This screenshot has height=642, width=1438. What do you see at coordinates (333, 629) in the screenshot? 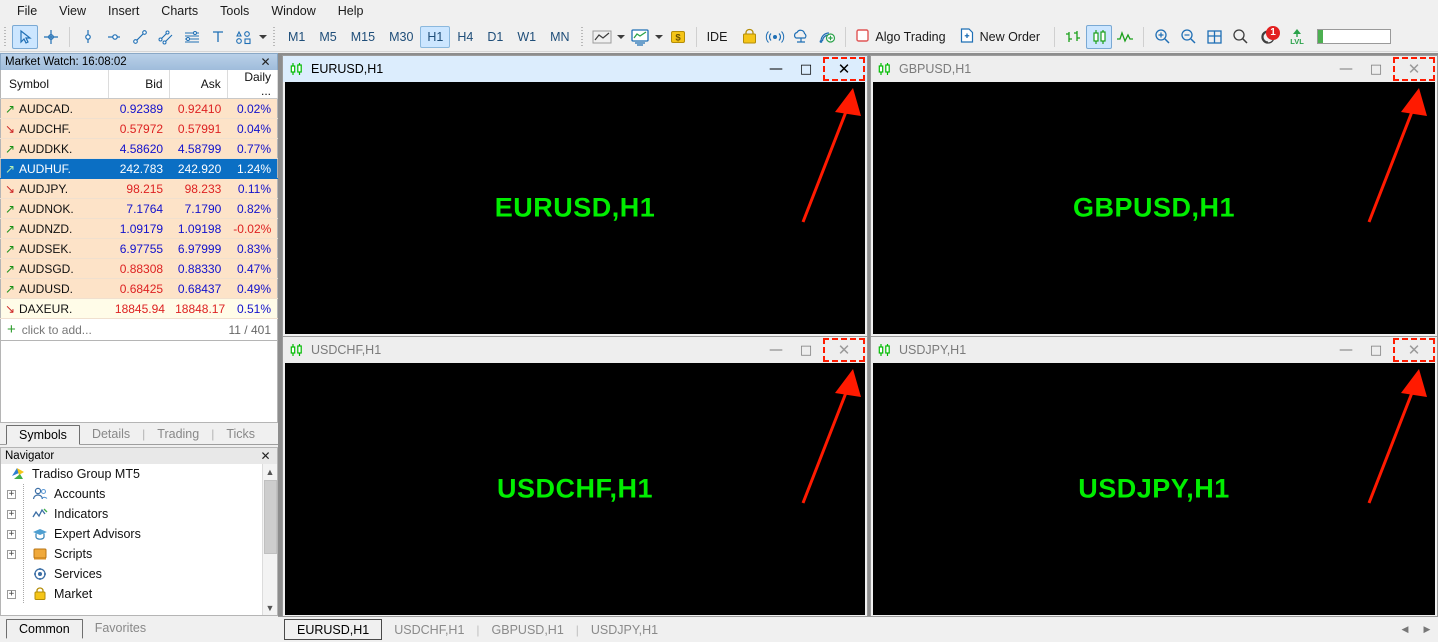
I see `chart-tab-eurusd: EURUSD,H1` at bounding box center [333, 629].